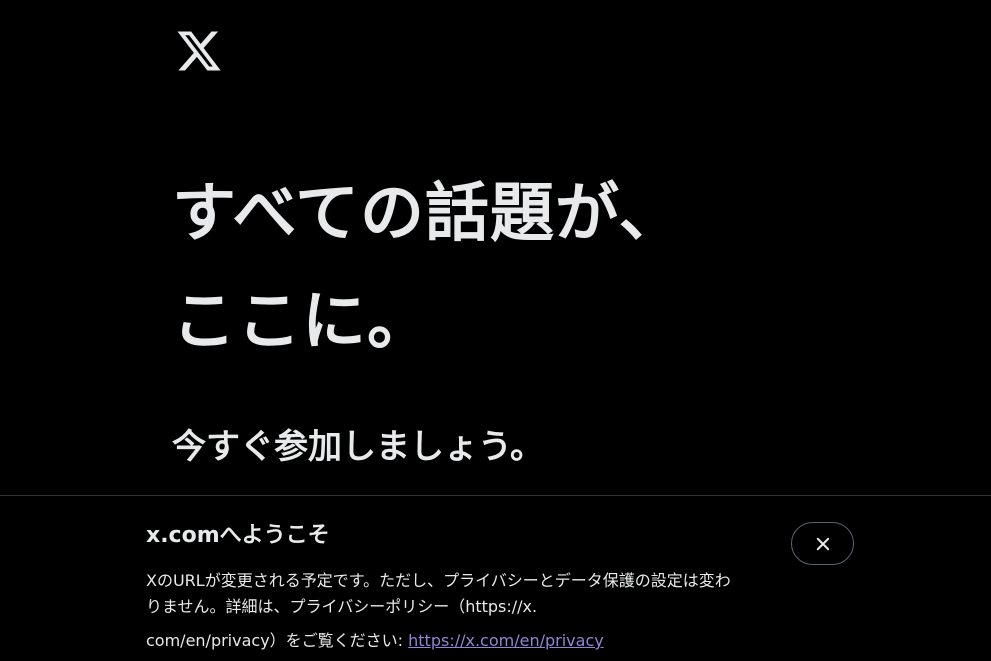  What do you see at coordinates (358, 447) in the screenshot?
I see `hero-subheading: 今すぐ参加しましょう。` at bounding box center [358, 447].